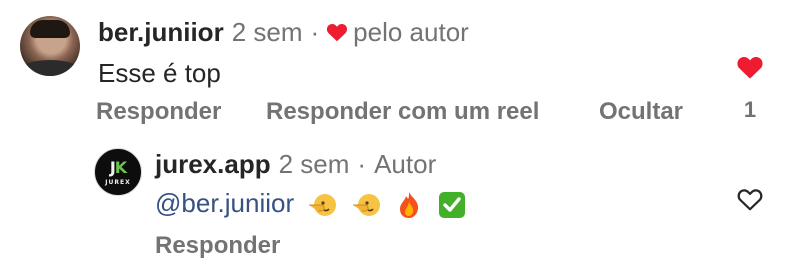  Describe the element at coordinates (314, 164) in the screenshot. I see `reply-time: 2 sem` at that location.